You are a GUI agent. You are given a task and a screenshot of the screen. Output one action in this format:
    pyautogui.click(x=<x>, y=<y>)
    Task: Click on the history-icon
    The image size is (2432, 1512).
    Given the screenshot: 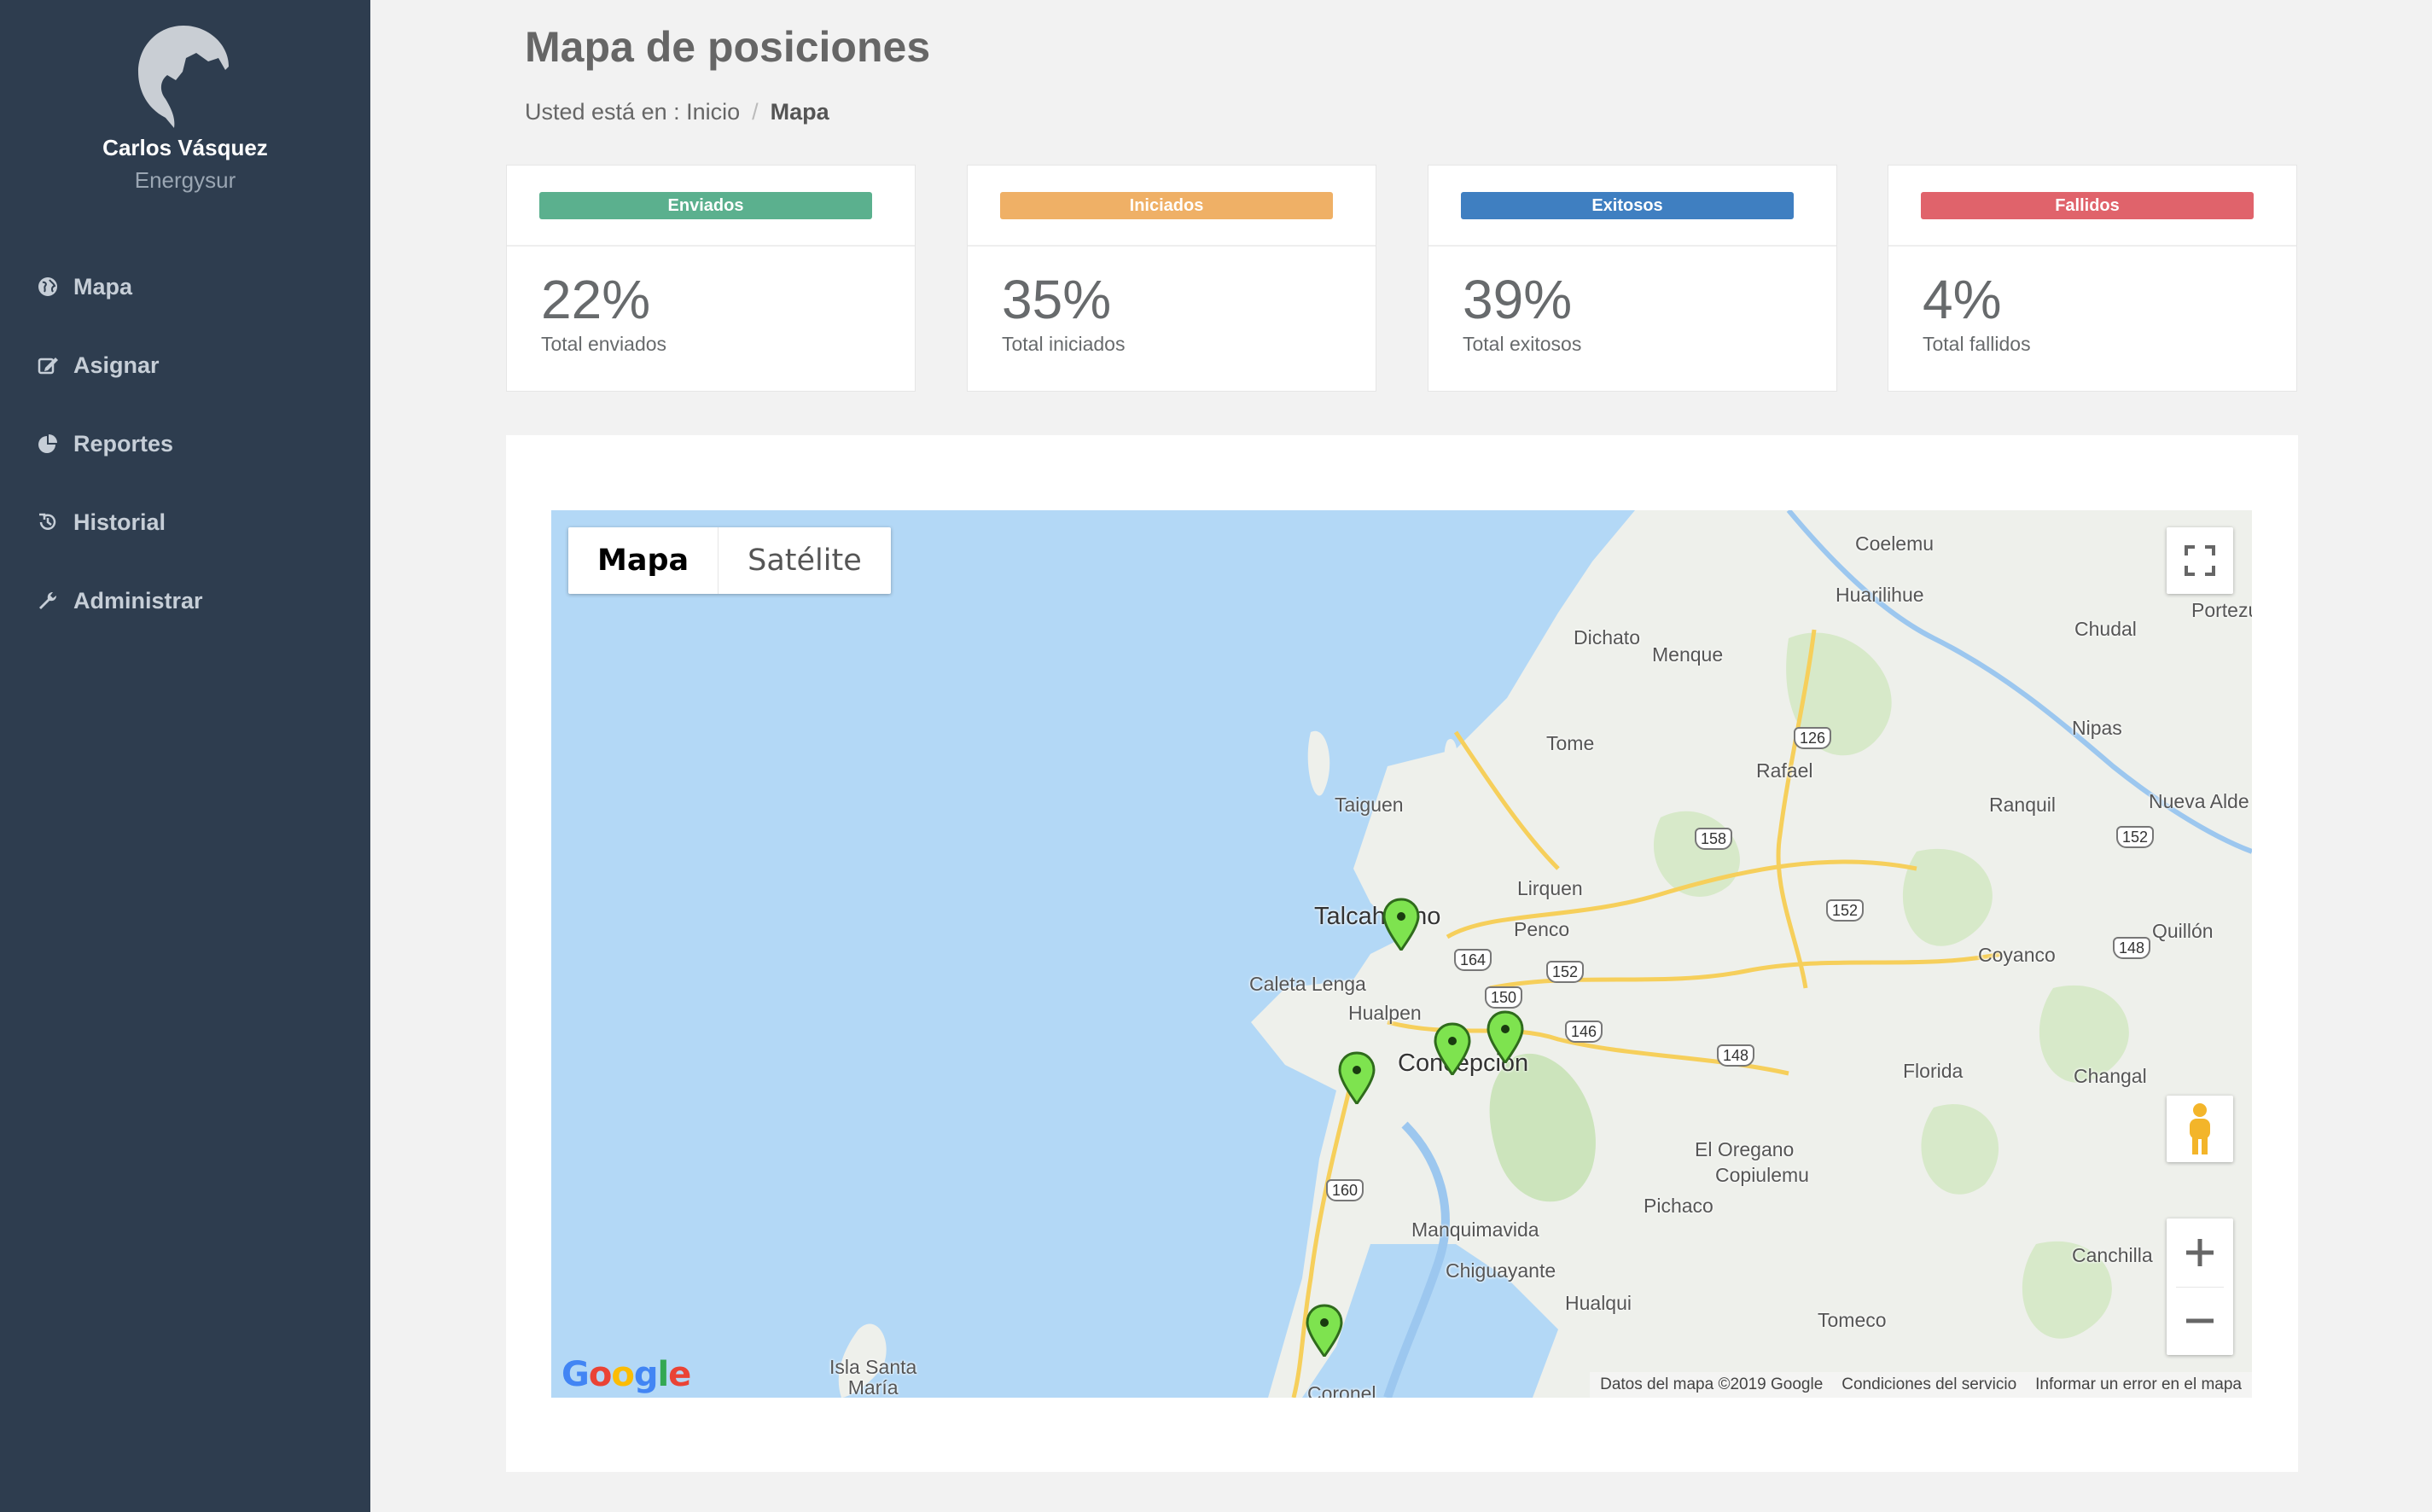 What is the action you would take?
    pyautogui.click(x=48, y=522)
    